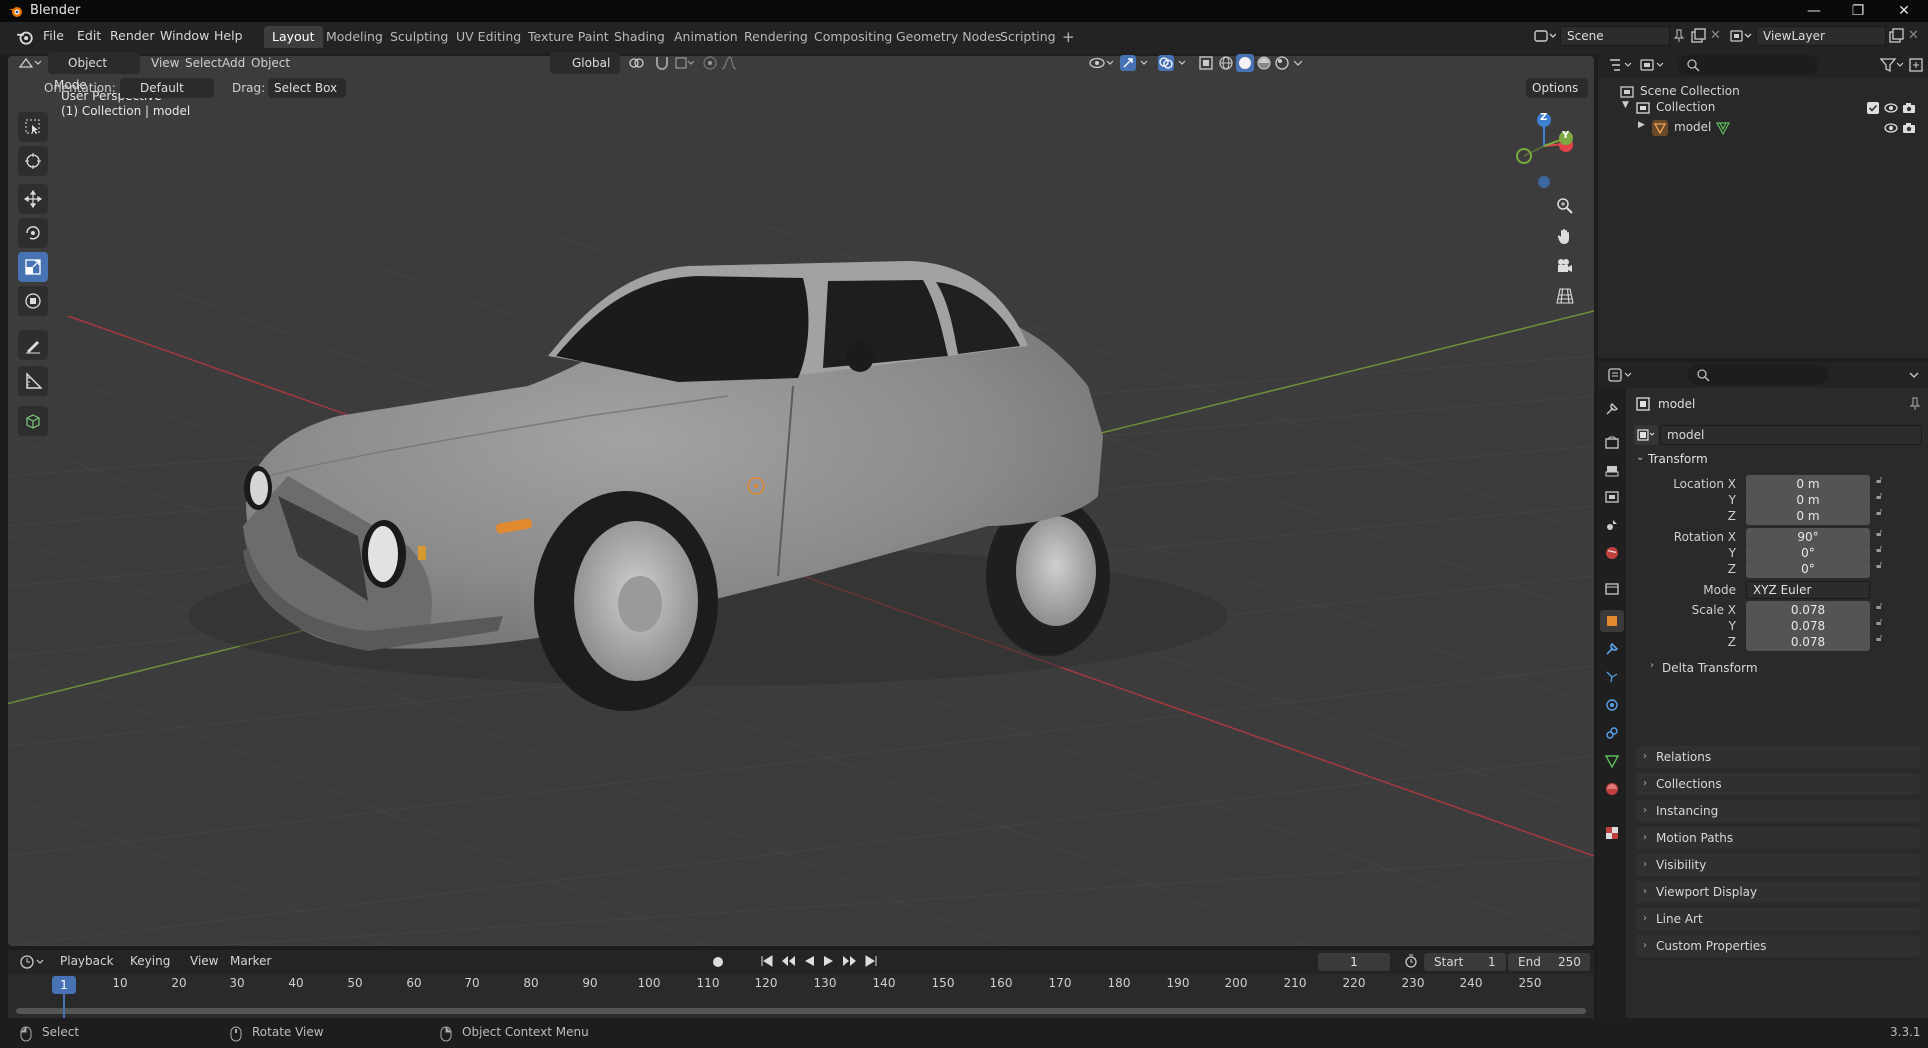 This screenshot has width=1928, height=1048. What do you see at coordinates (1652, 665) in the screenshot?
I see `delta-transform-chevron-icon: ›` at bounding box center [1652, 665].